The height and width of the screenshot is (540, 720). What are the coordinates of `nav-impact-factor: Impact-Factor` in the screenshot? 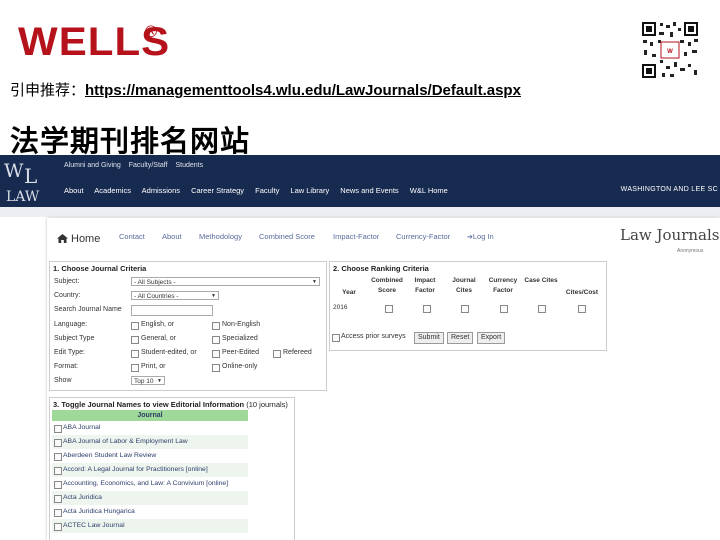 It's located at (356, 236).